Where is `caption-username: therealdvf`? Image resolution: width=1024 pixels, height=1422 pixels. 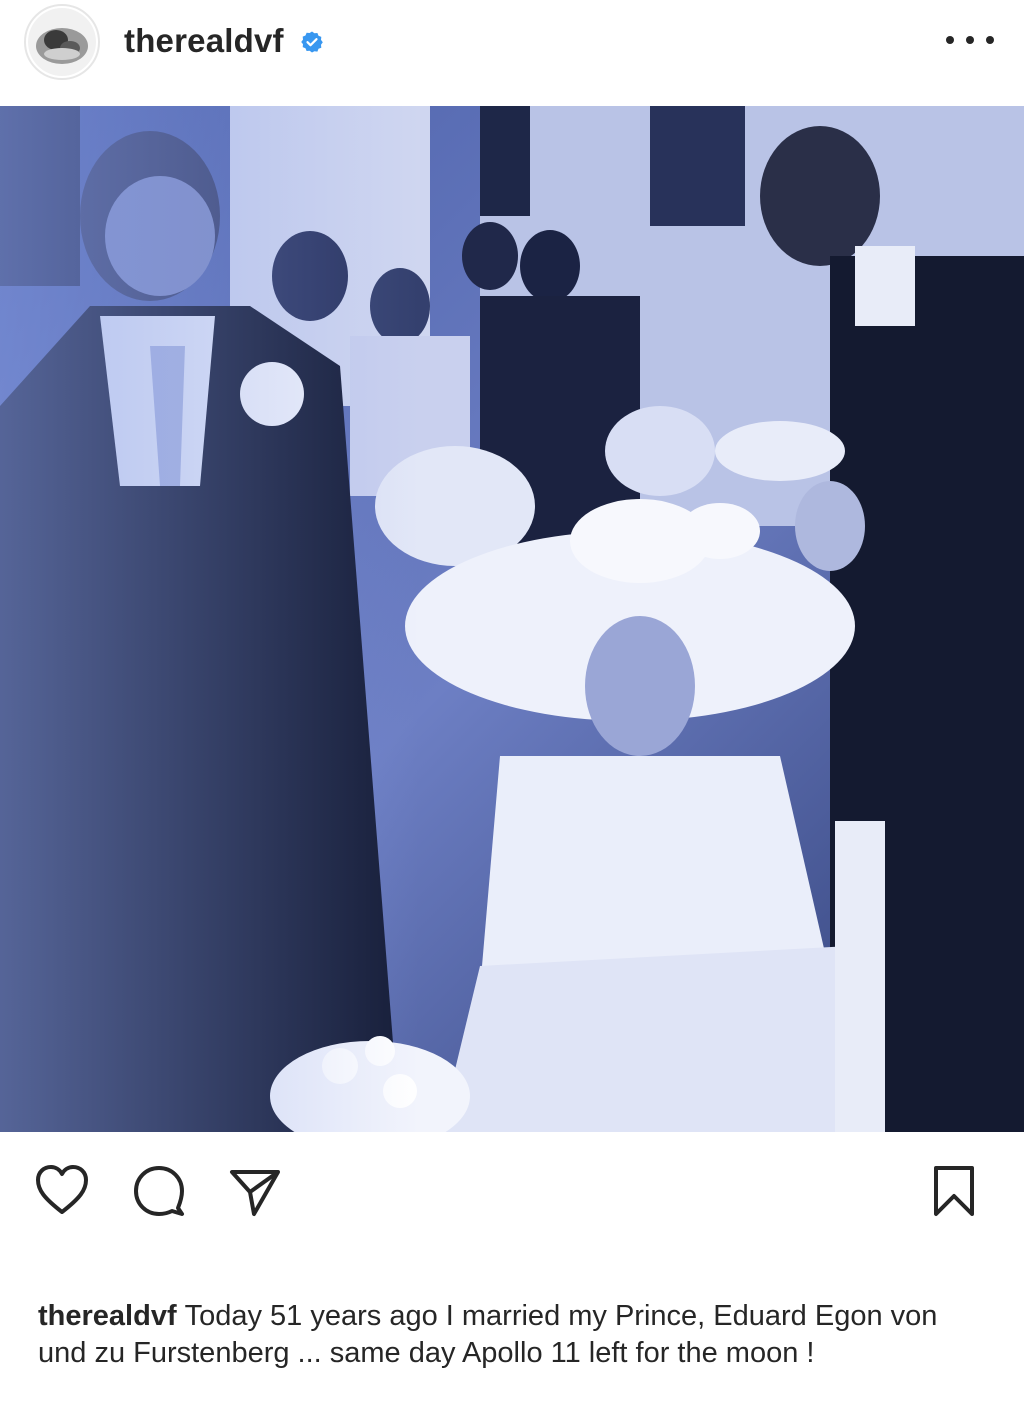
caption-username: therealdvf is located at coordinates (107, 1316).